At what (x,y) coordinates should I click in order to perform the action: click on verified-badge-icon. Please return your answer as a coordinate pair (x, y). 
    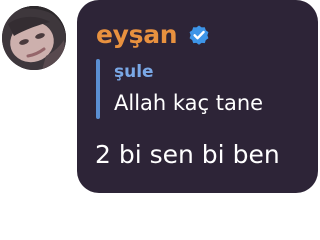
    Looking at the image, I should click on (199, 35).